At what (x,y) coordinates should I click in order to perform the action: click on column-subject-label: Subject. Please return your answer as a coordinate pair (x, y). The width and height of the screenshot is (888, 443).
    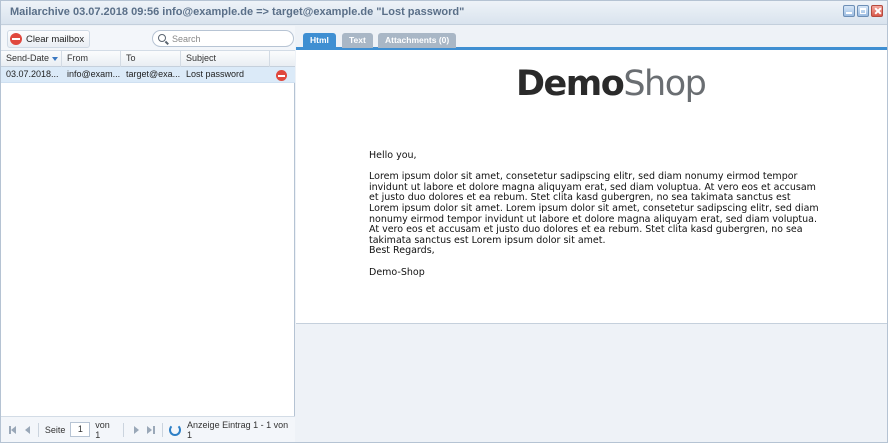
    Looking at the image, I should click on (201, 58).